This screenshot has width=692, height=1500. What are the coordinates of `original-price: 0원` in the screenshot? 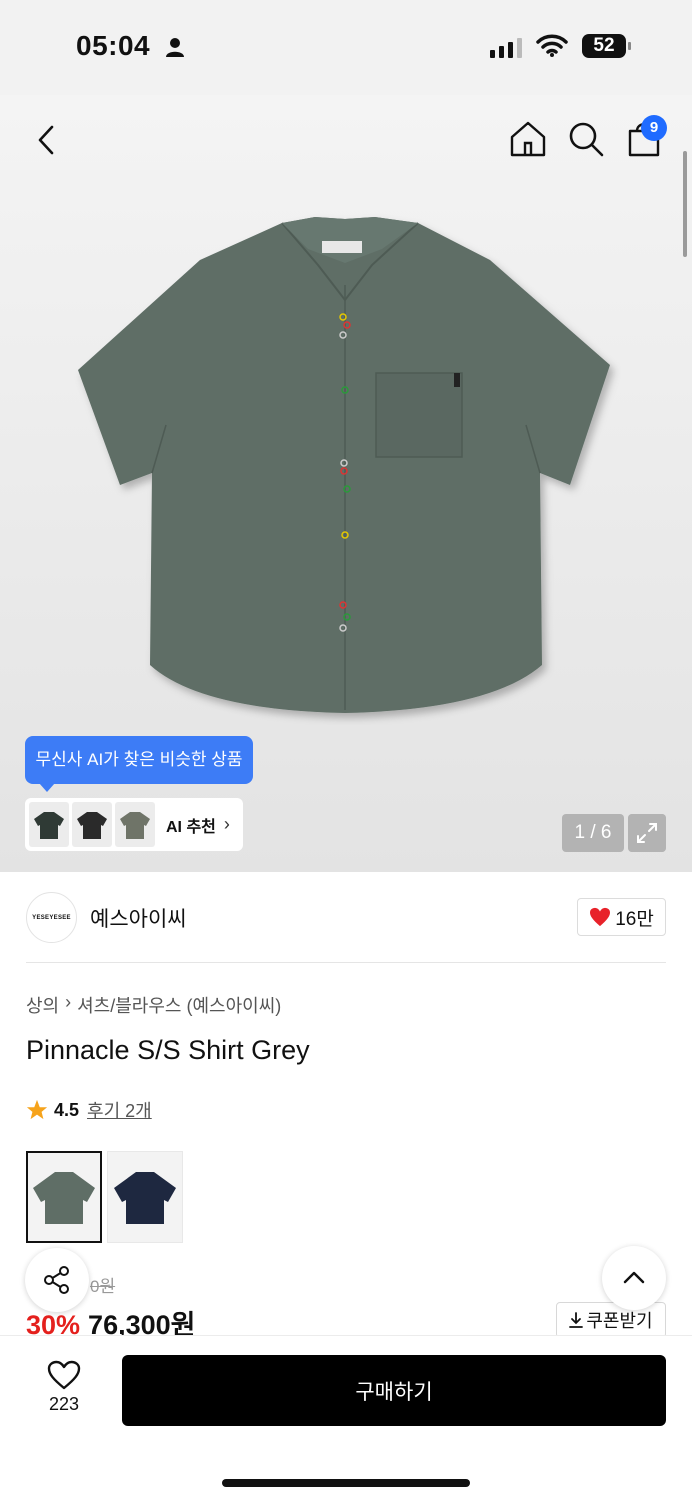 It's located at (103, 1286).